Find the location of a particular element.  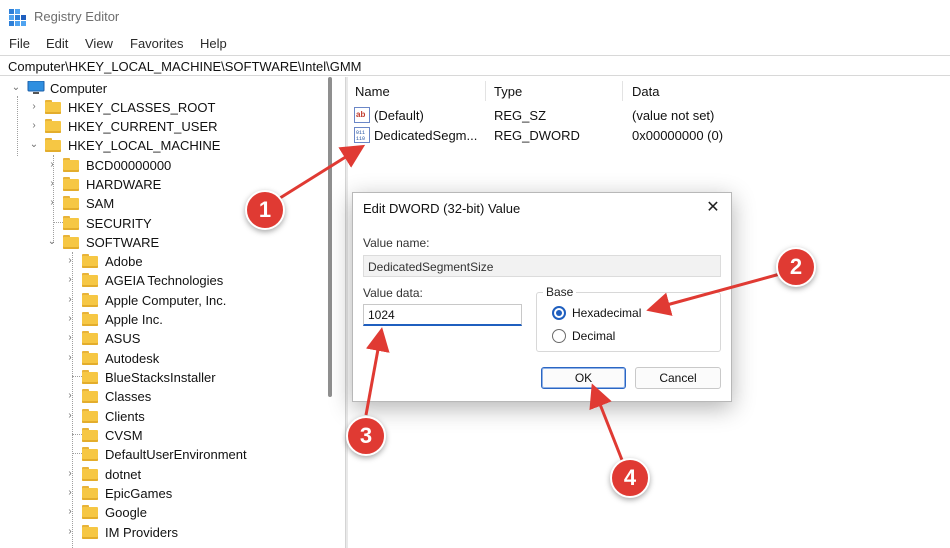

computer-icon is located at coordinates (36, 87).